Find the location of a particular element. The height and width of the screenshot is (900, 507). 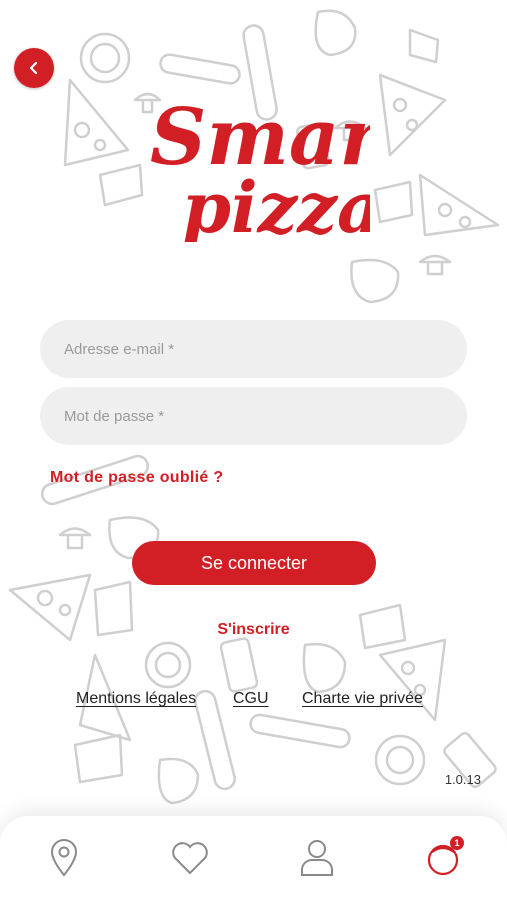

cart-count-badge: 1 is located at coordinates (457, 843).